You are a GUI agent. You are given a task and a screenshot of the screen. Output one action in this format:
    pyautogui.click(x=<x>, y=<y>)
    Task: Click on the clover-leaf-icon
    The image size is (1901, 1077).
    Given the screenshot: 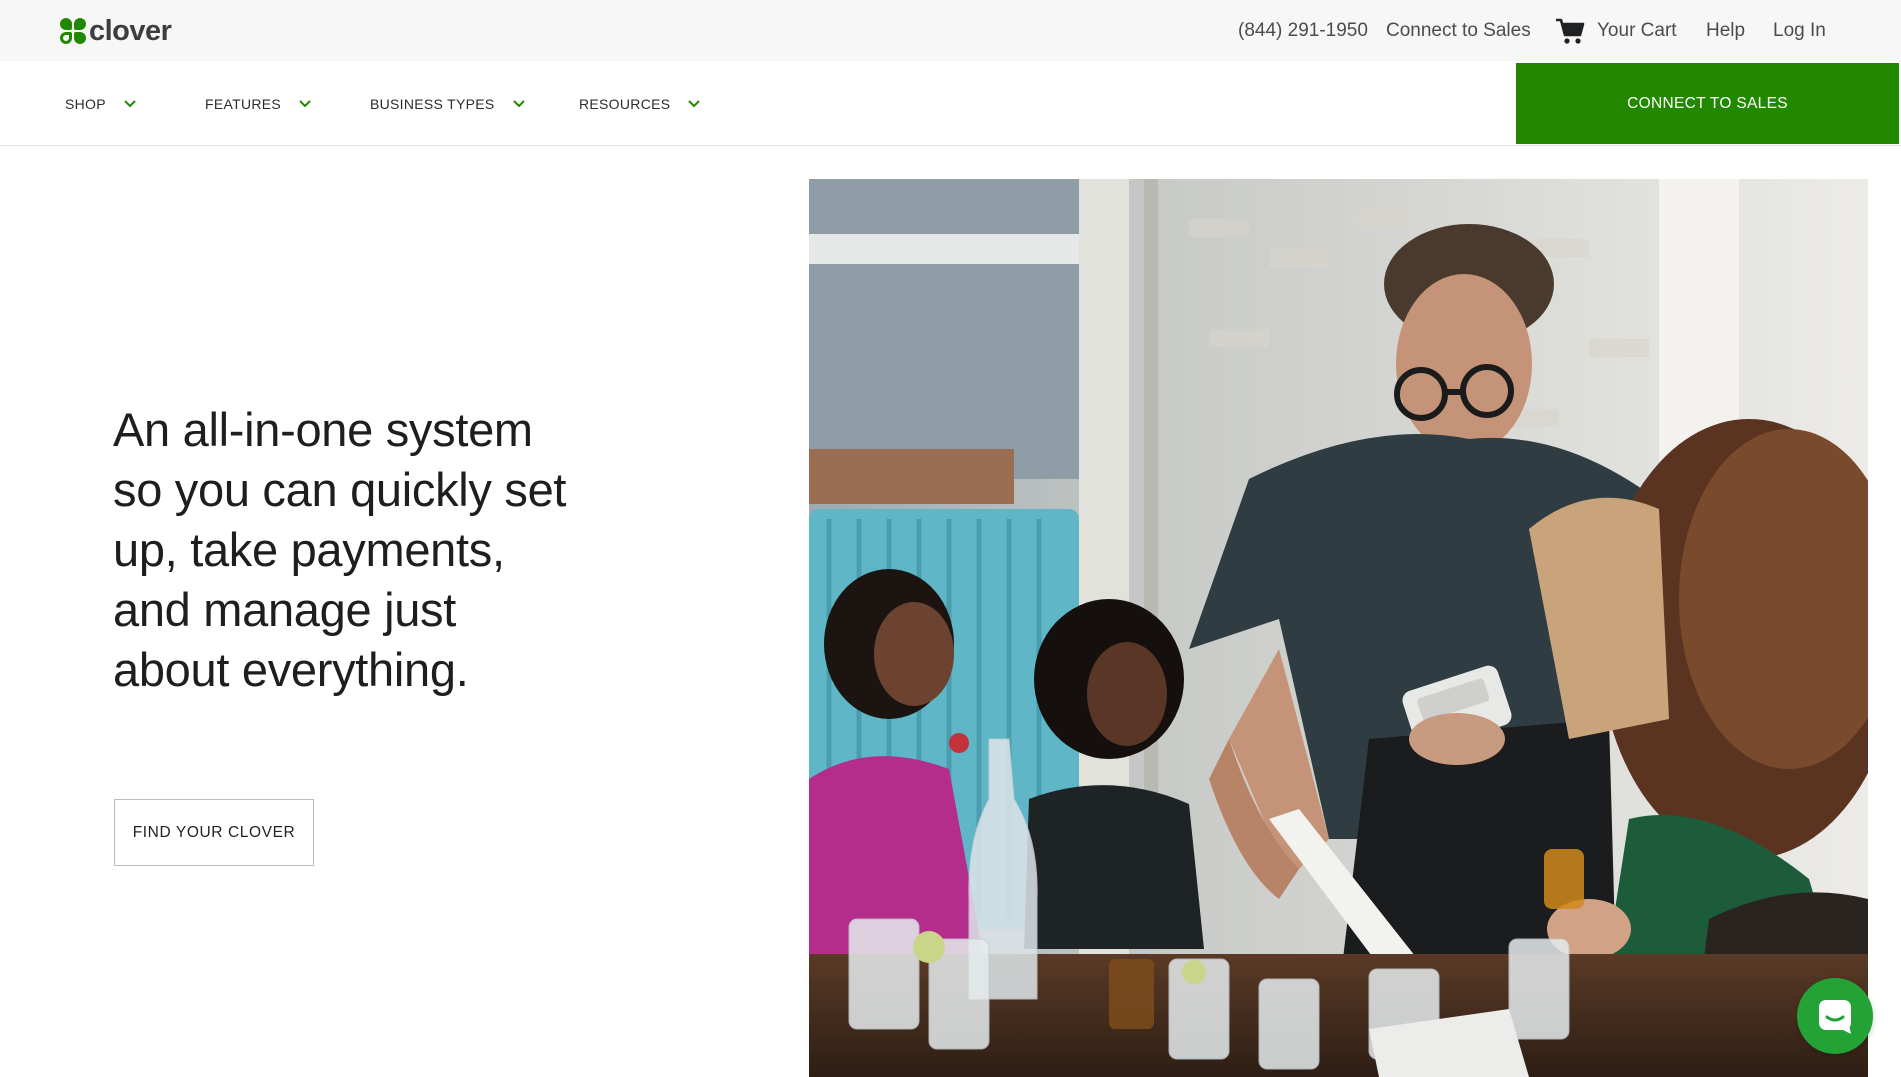 What is the action you would take?
    pyautogui.click(x=73, y=31)
    